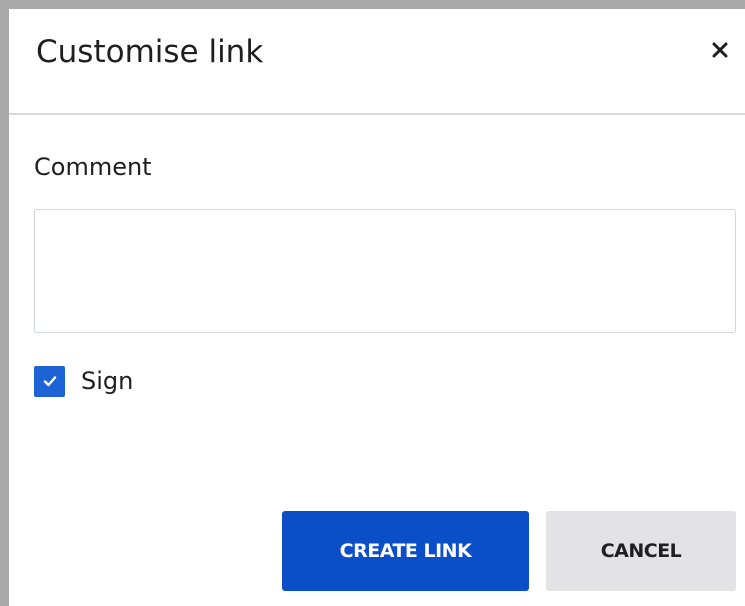 The width and height of the screenshot is (745, 606). I want to click on close-icon, so click(720, 50).